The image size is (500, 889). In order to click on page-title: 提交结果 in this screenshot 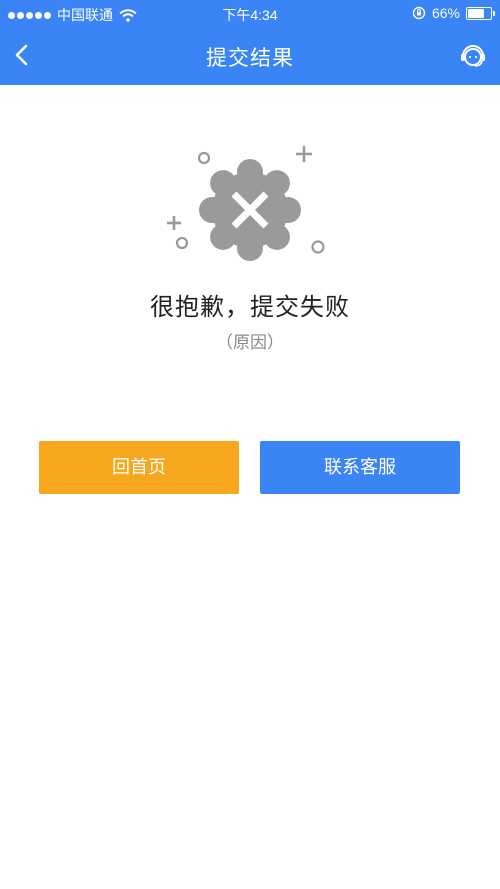, I will do `click(250, 58)`.